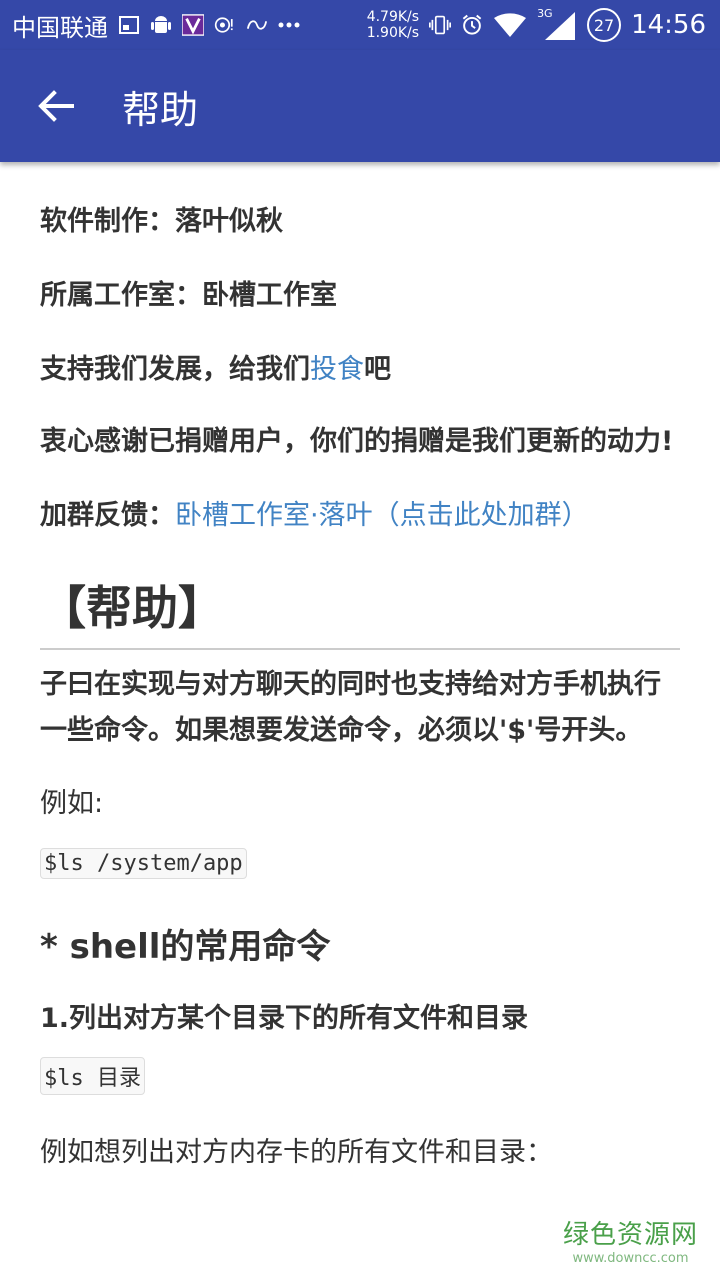 This screenshot has height=1280, width=720. Describe the element at coordinates (229, 221) in the screenshot. I see `author-name: 落叶似秋` at that location.